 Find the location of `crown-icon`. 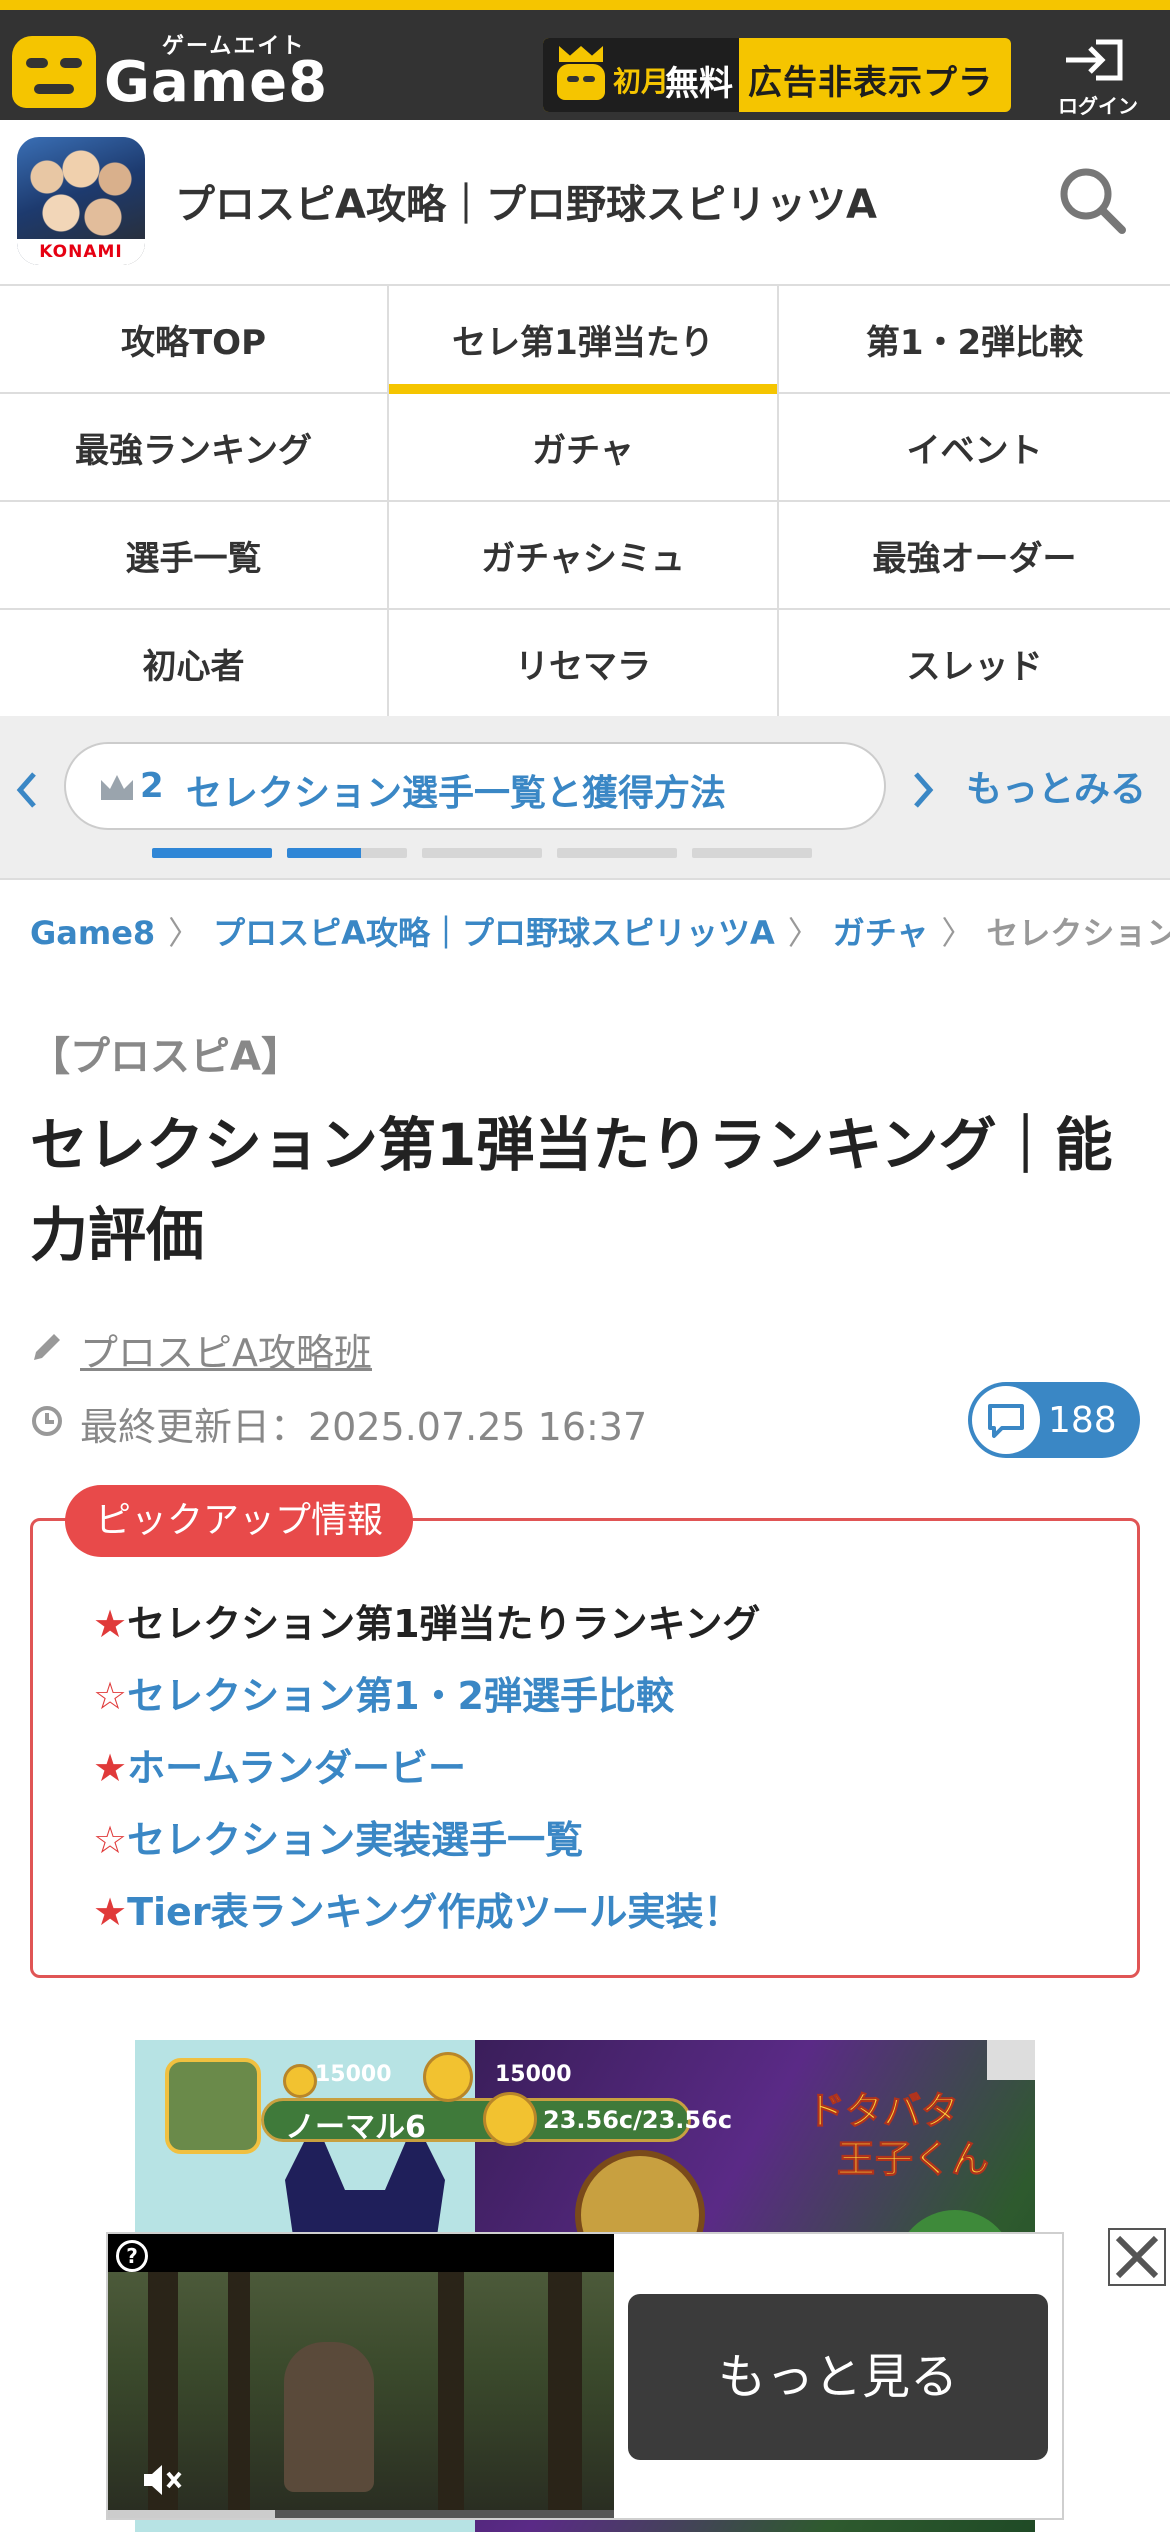

crown-icon is located at coordinates (117, 787).